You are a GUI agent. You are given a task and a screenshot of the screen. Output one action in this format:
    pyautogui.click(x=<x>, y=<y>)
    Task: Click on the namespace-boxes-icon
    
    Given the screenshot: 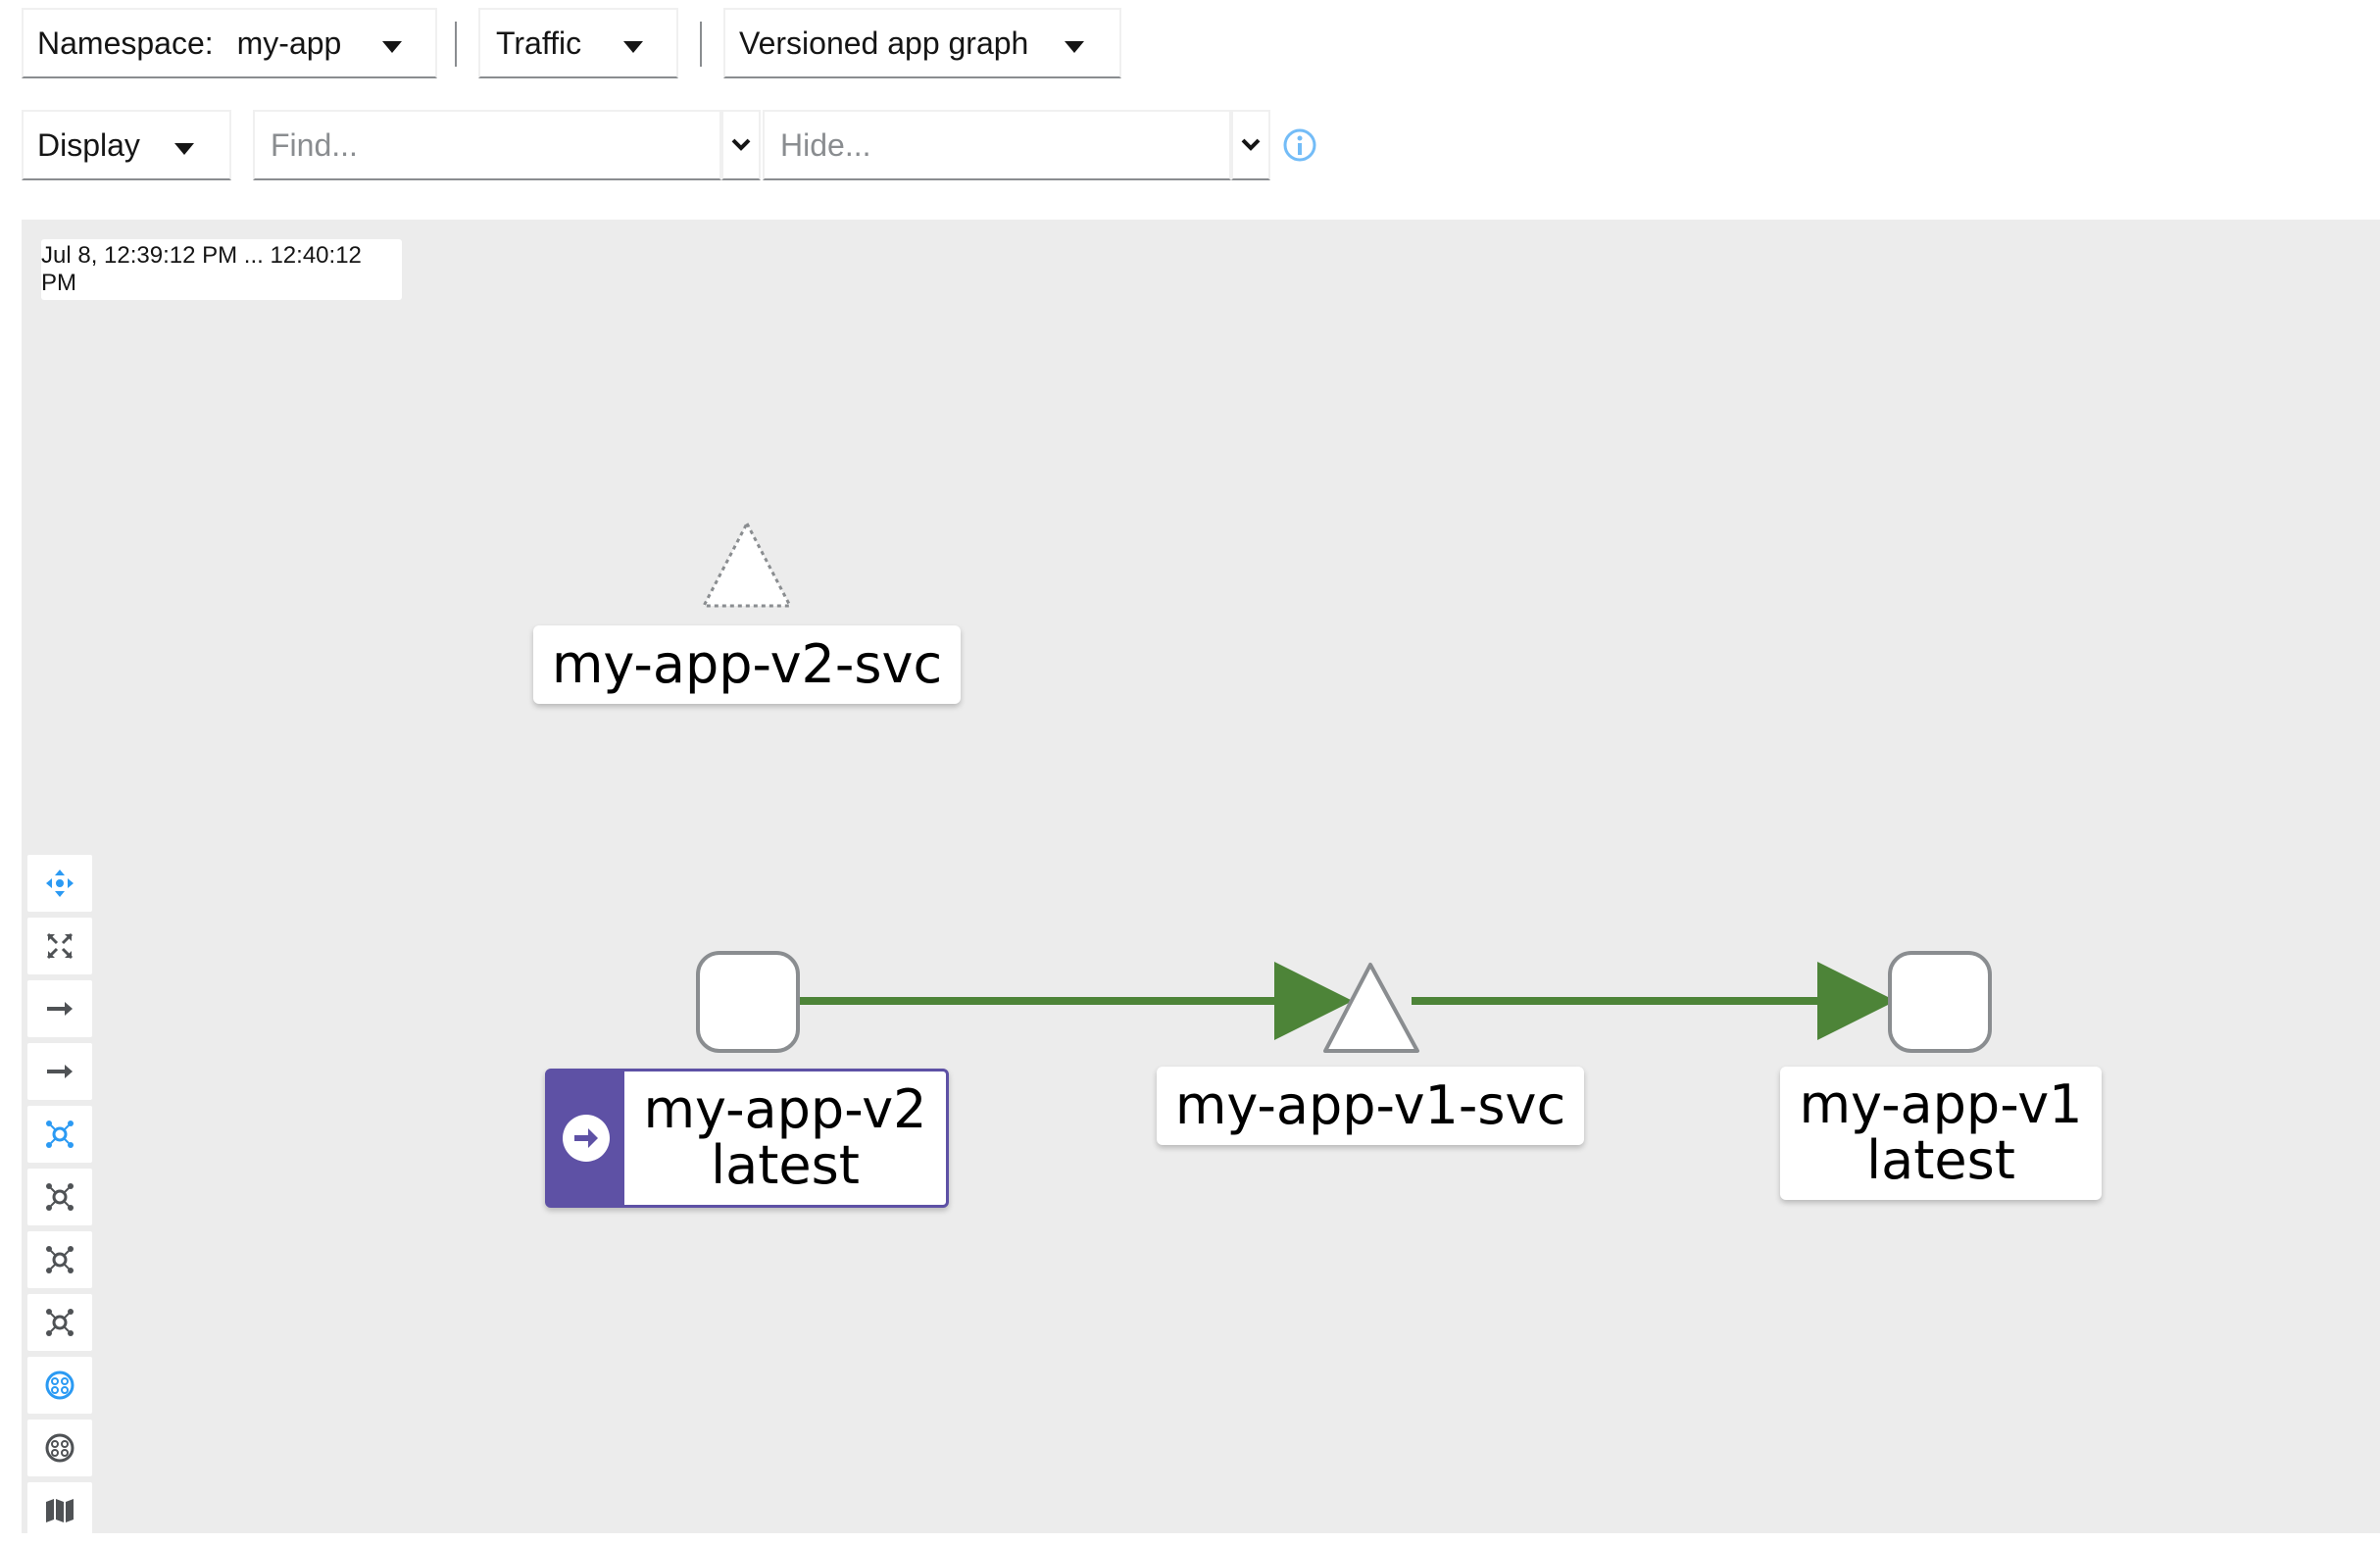 What is the action you would take?
    pyautogui.click(x=59, y=1386)
    